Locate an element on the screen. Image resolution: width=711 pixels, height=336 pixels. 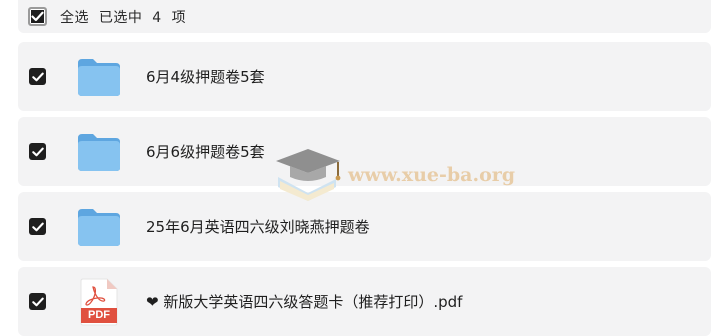
item-name: ❤ 新版大学英语四六级答题卡（推荐打印）.pdf is located at coordinates (304, 301).